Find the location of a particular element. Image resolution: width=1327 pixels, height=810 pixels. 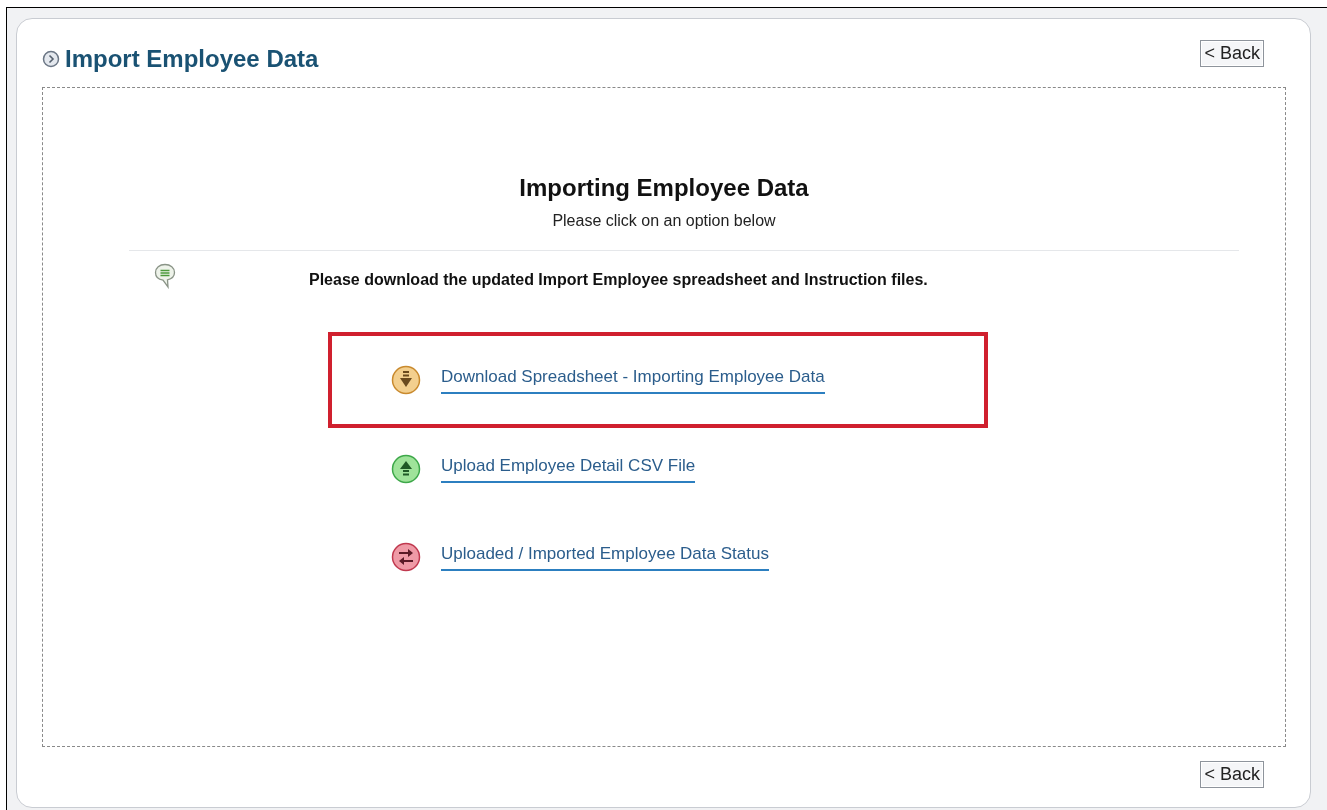

speech-bubble-icon is located at coordinates (165, 276).